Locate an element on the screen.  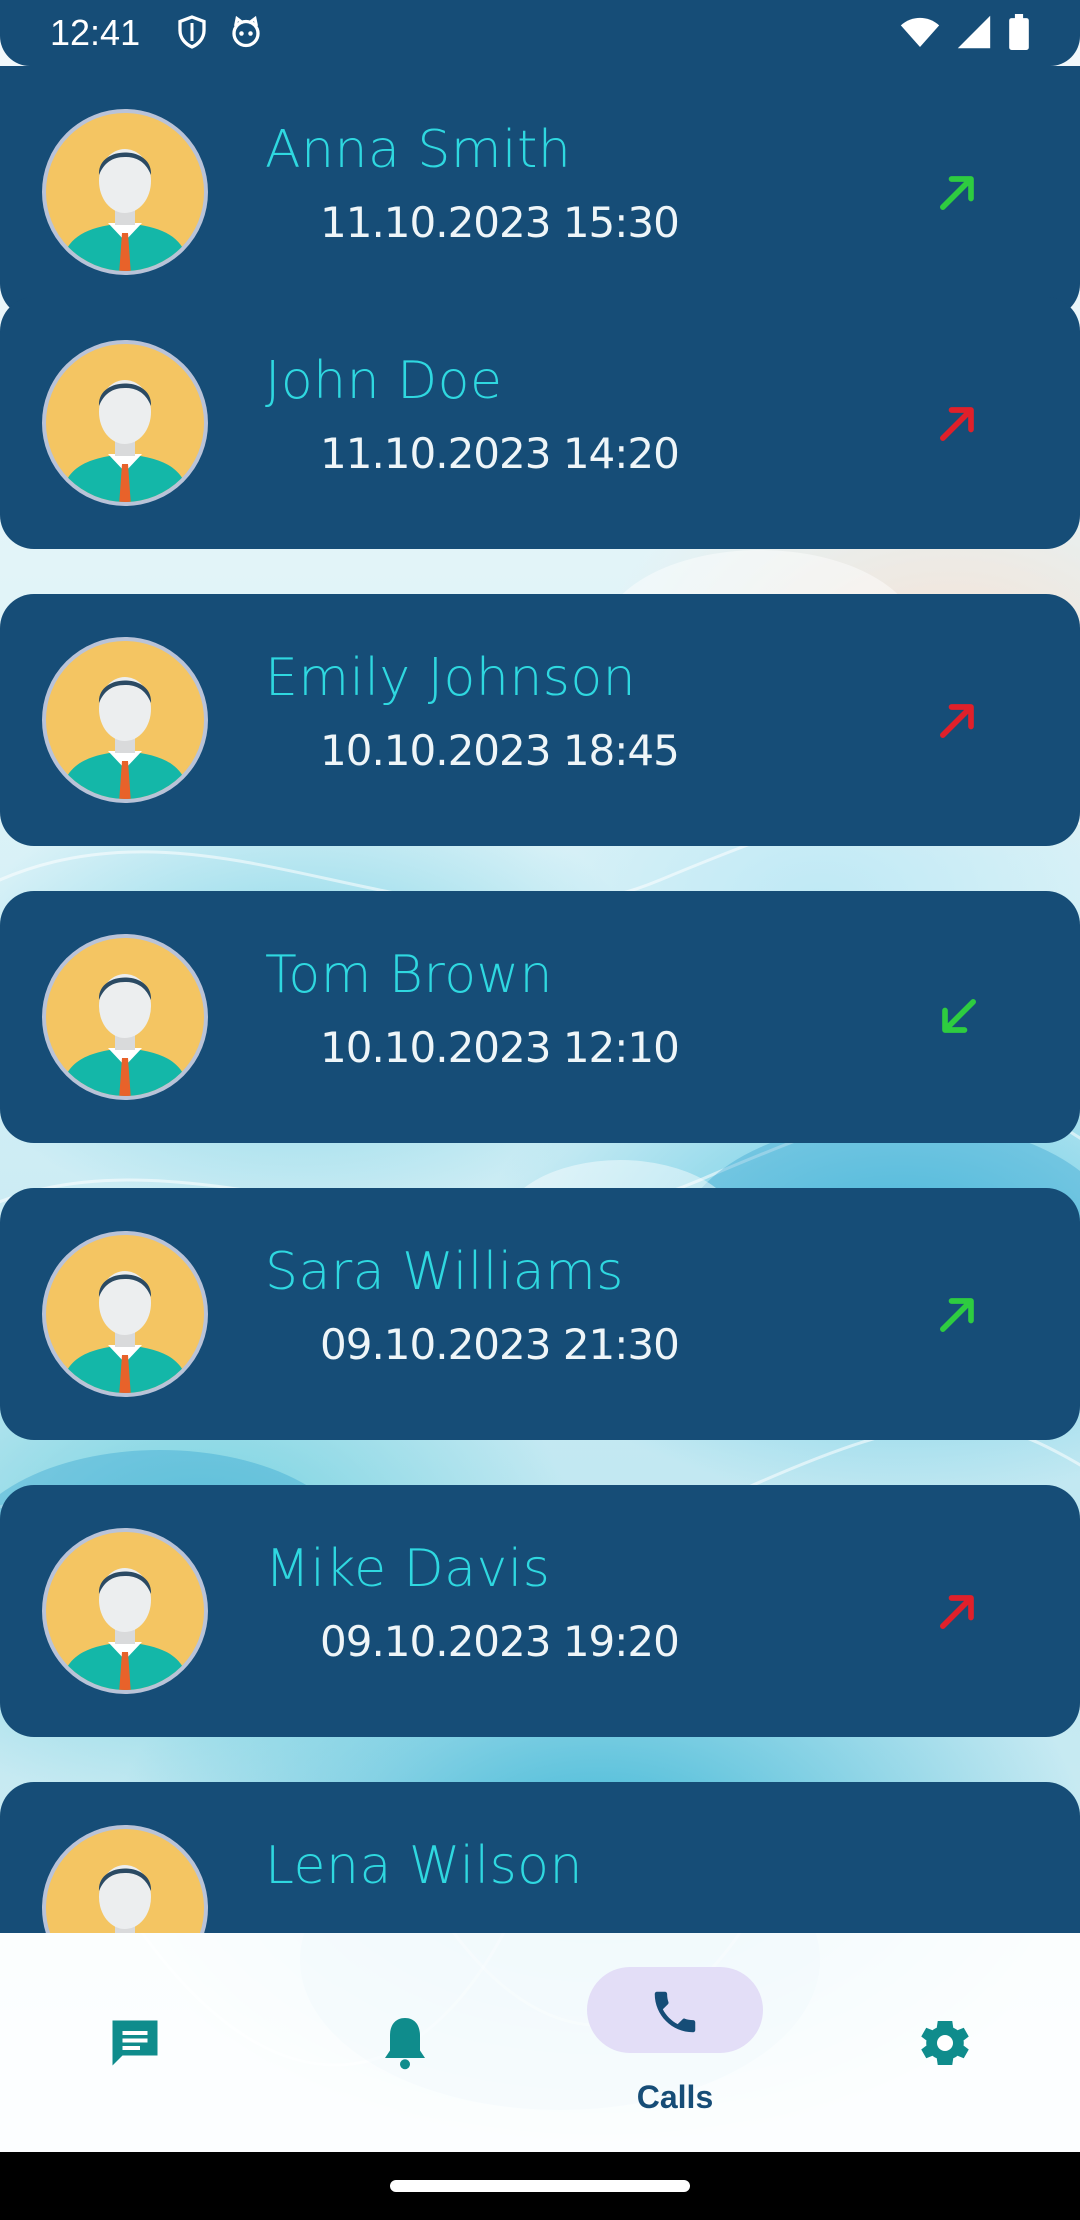
contact-name: Lena Wilson is located at coordinates (424, 1866).